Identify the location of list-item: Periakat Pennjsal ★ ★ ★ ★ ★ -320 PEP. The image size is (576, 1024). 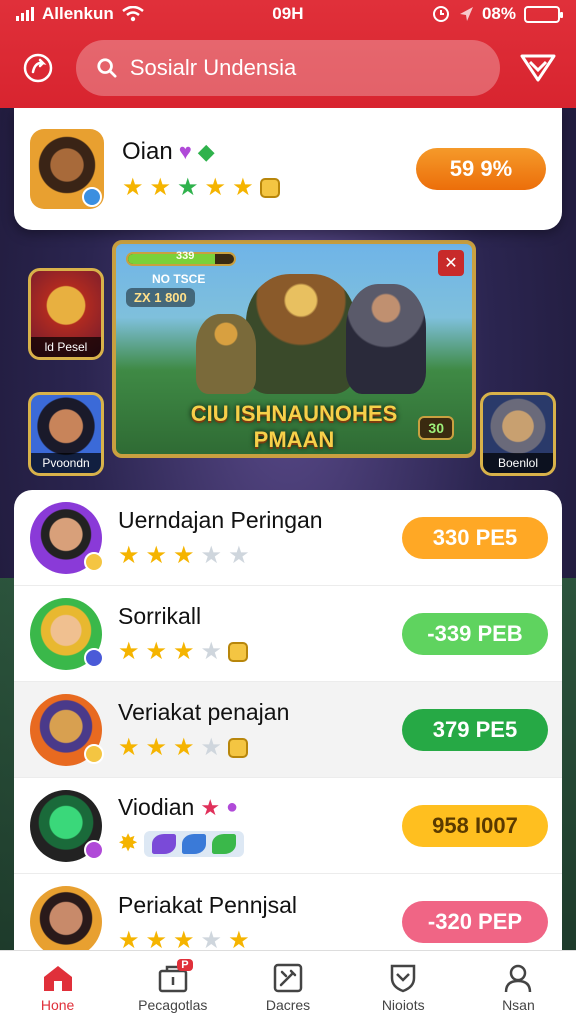
(288, 917).